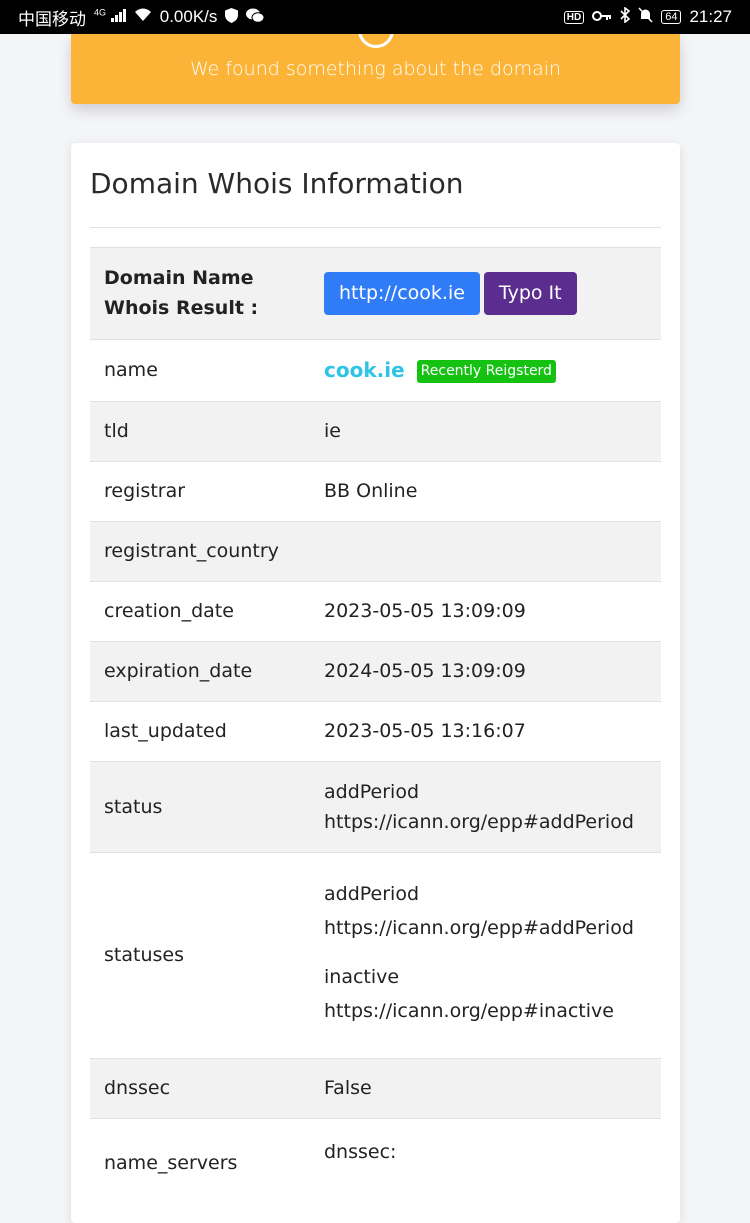 Image resolution: width=750 pixels, height=1223 pixels. What do you see at coordinates (200, 431) in the screenshot?
I see `row-key: tld` at bounding box center [200, 431].